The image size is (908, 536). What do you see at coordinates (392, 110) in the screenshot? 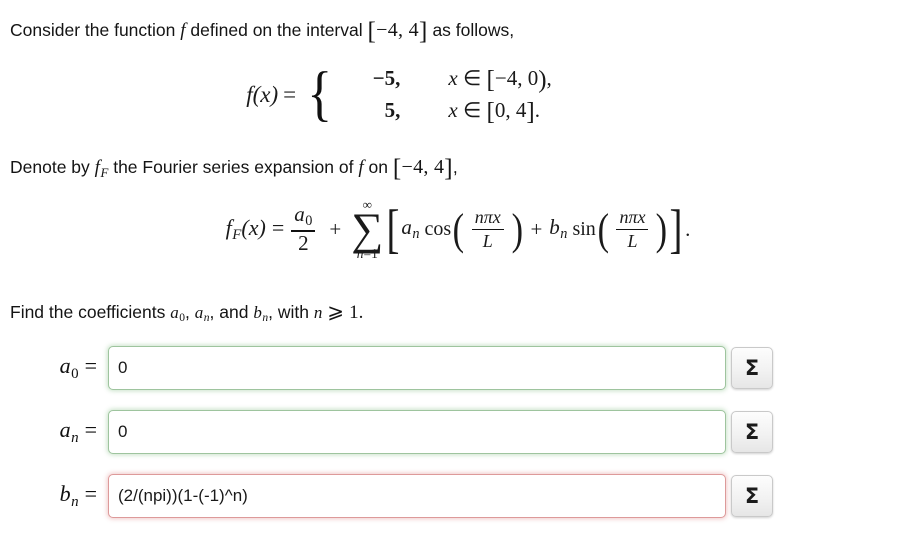
I see `piecewise-value: 5,` at bounding box center [392, 110].